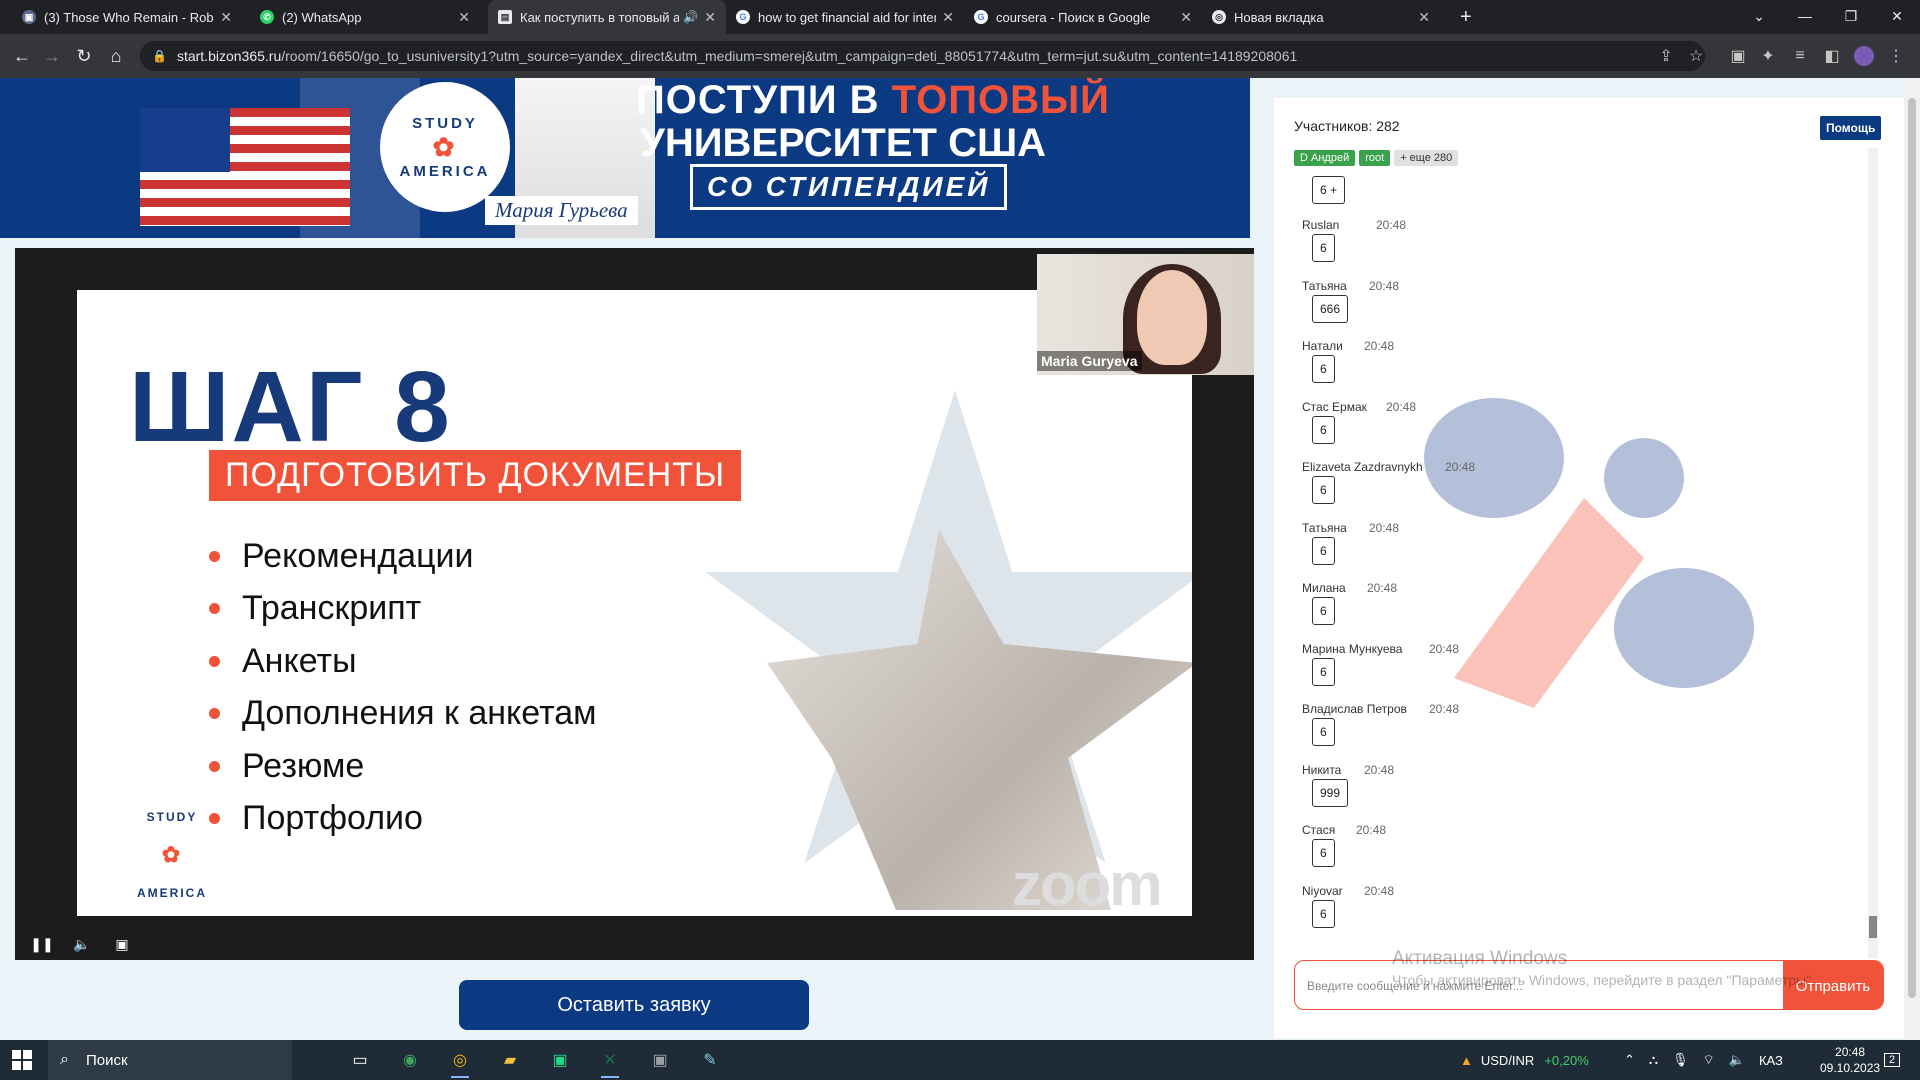 This screenshot has width=1920, height=1080. Describe the element at coordinates (52, 56) in the screenshot. I see `forward-icon: →` at that location.